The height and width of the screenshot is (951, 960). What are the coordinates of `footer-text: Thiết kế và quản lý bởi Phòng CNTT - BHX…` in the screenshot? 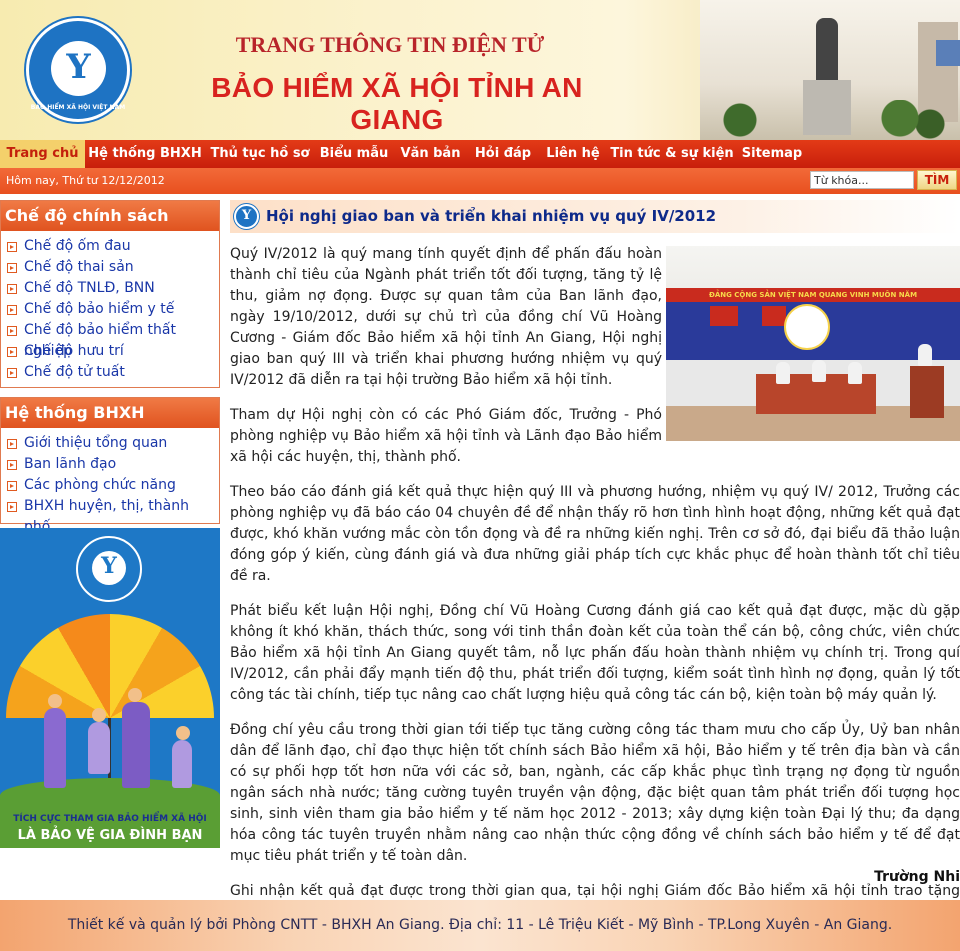 It's located at (480, 925).